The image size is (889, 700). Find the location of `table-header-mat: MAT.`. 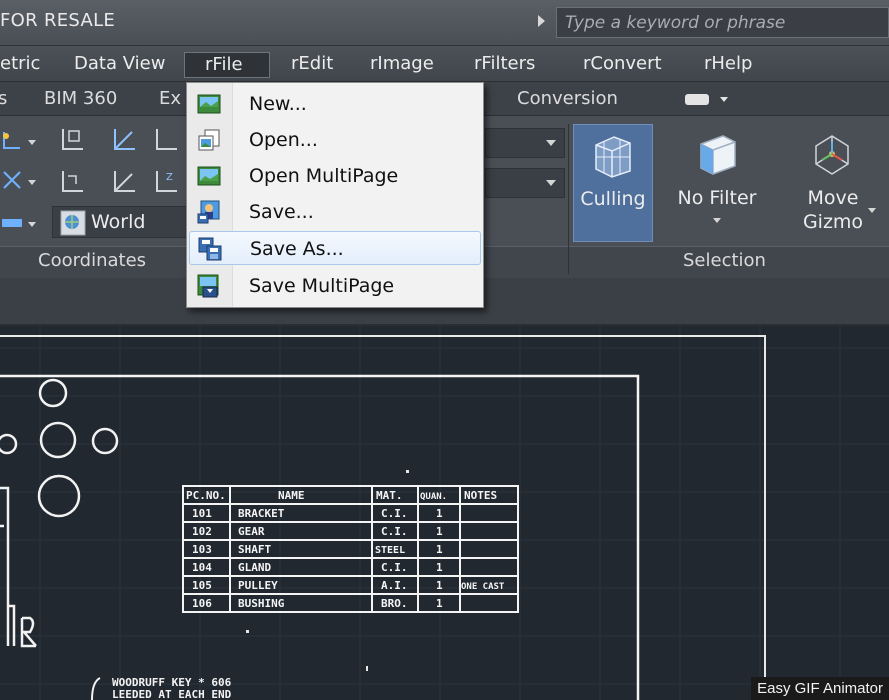

table-header-mat: MAT. is located at coordinates (389, 495).